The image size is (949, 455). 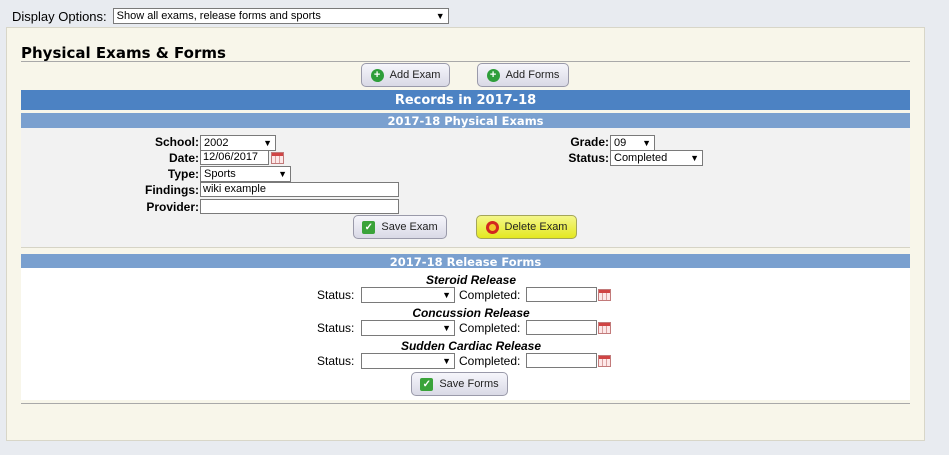 What do you see at coordinates (216, 143) in the screenshot?
I see `school-value: 2002` at bounding box center [216, 143].